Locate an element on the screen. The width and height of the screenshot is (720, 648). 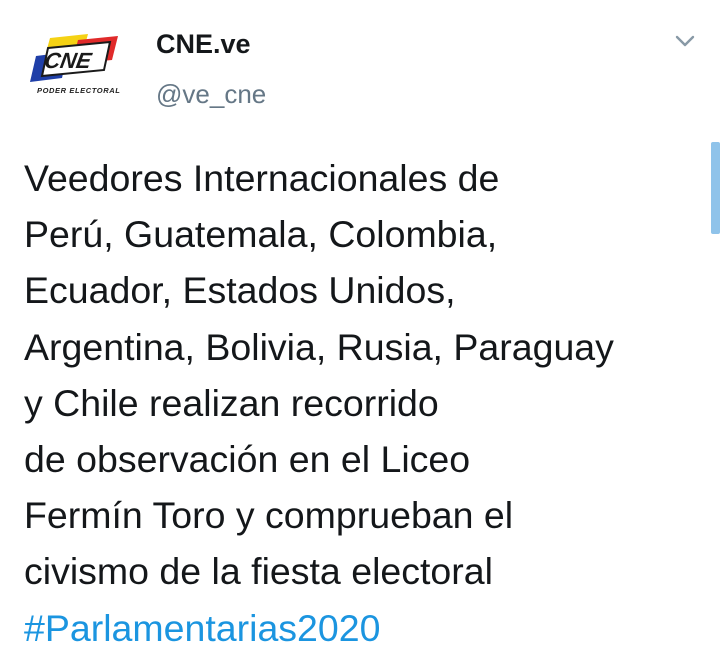
display-name: CNE.ve is located at coordinates (203, 44).